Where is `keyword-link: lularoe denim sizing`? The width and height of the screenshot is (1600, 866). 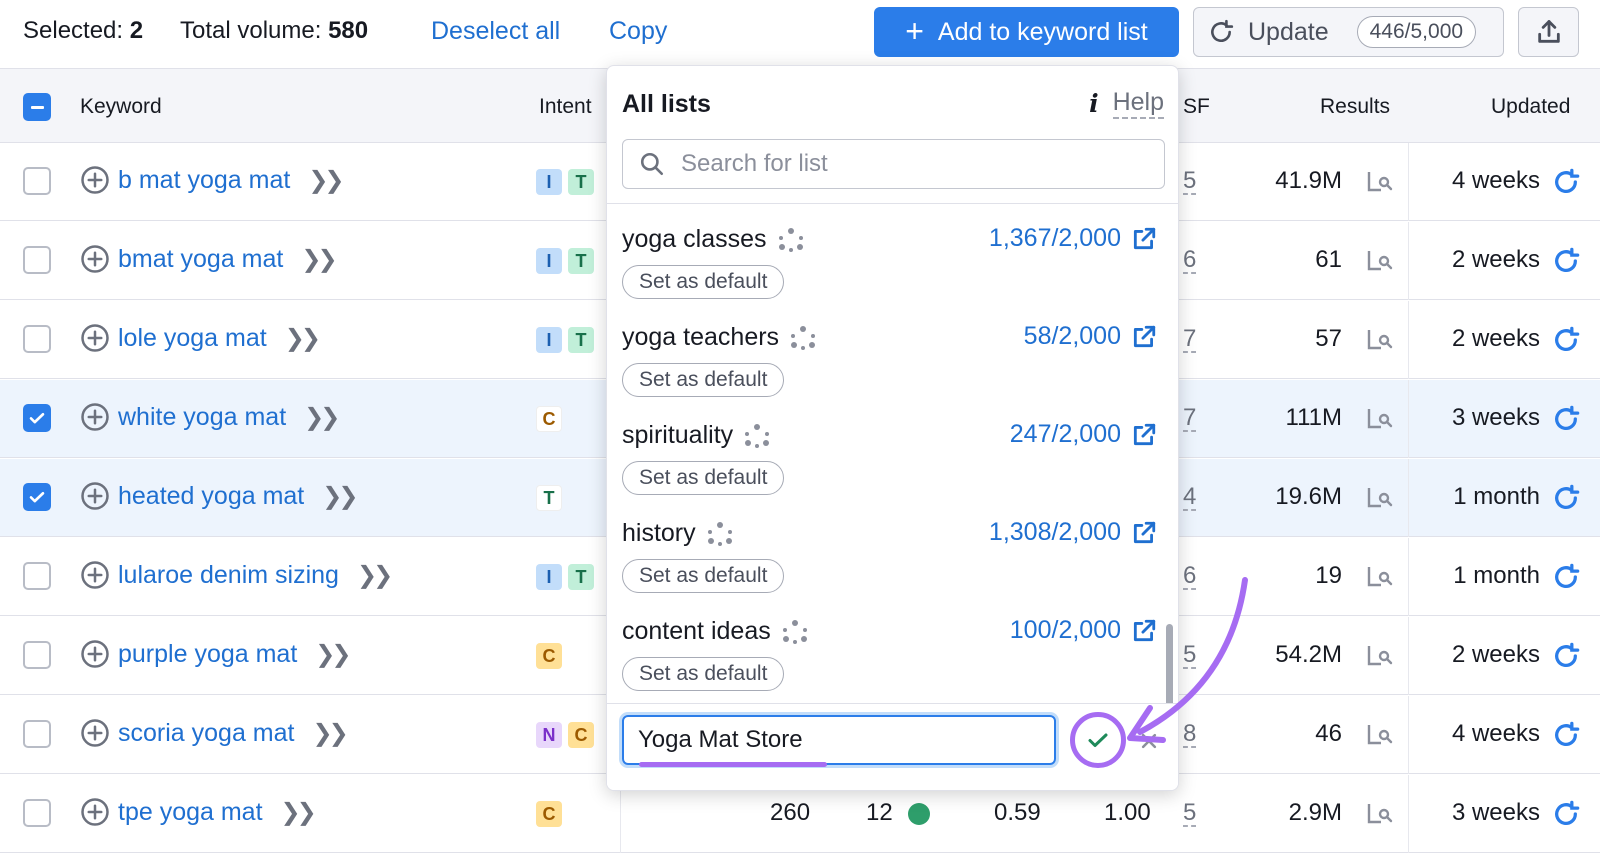 keyword-link: lularoe denim sizing is located at coordinates (228, 575).